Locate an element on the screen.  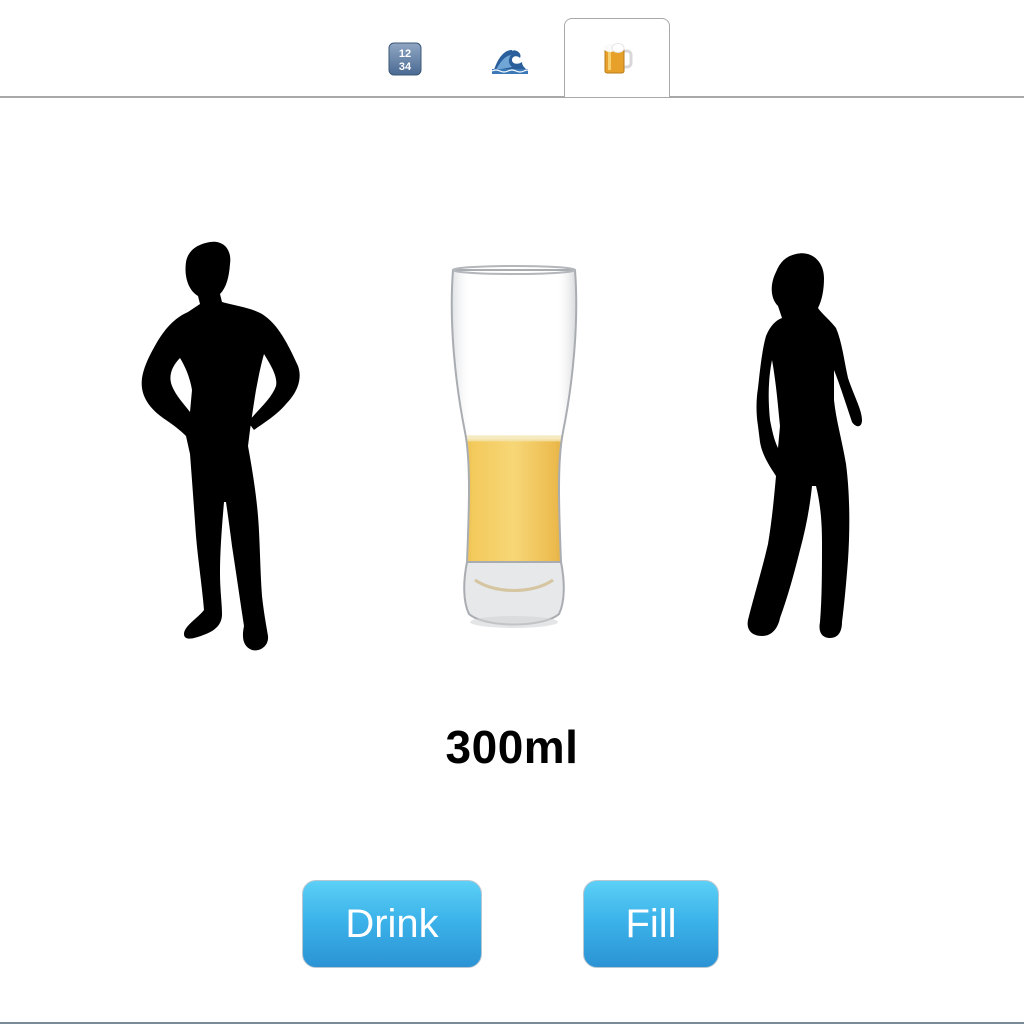
tab-wave is located at coordinates (510, 59).